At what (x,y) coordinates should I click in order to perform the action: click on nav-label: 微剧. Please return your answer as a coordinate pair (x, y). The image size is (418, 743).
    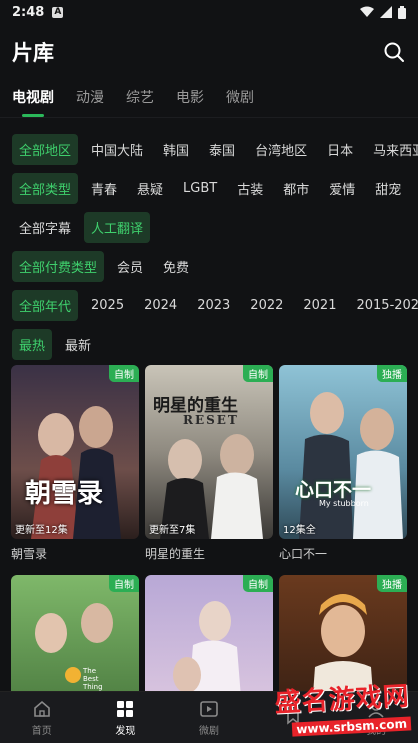
    Looking at the image, I should click on (208, 731).